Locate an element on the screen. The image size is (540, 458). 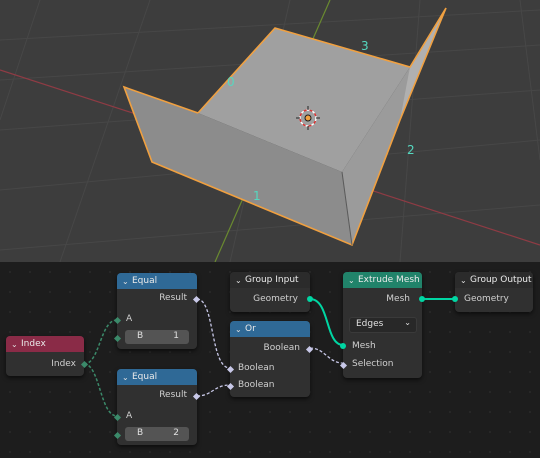
field-value: 2 is located at coordinates (176, 433).